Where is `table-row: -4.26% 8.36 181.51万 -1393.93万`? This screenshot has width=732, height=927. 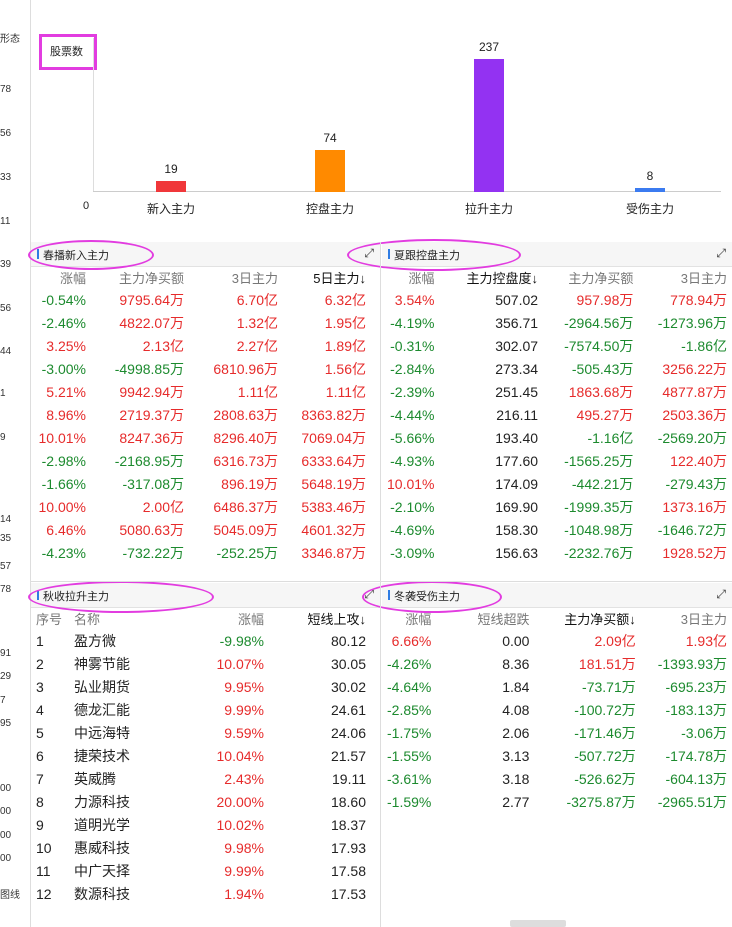 table-row: -4.26% 8.36 181.51万 -1393.93万 is located at coordinates (557, 663).